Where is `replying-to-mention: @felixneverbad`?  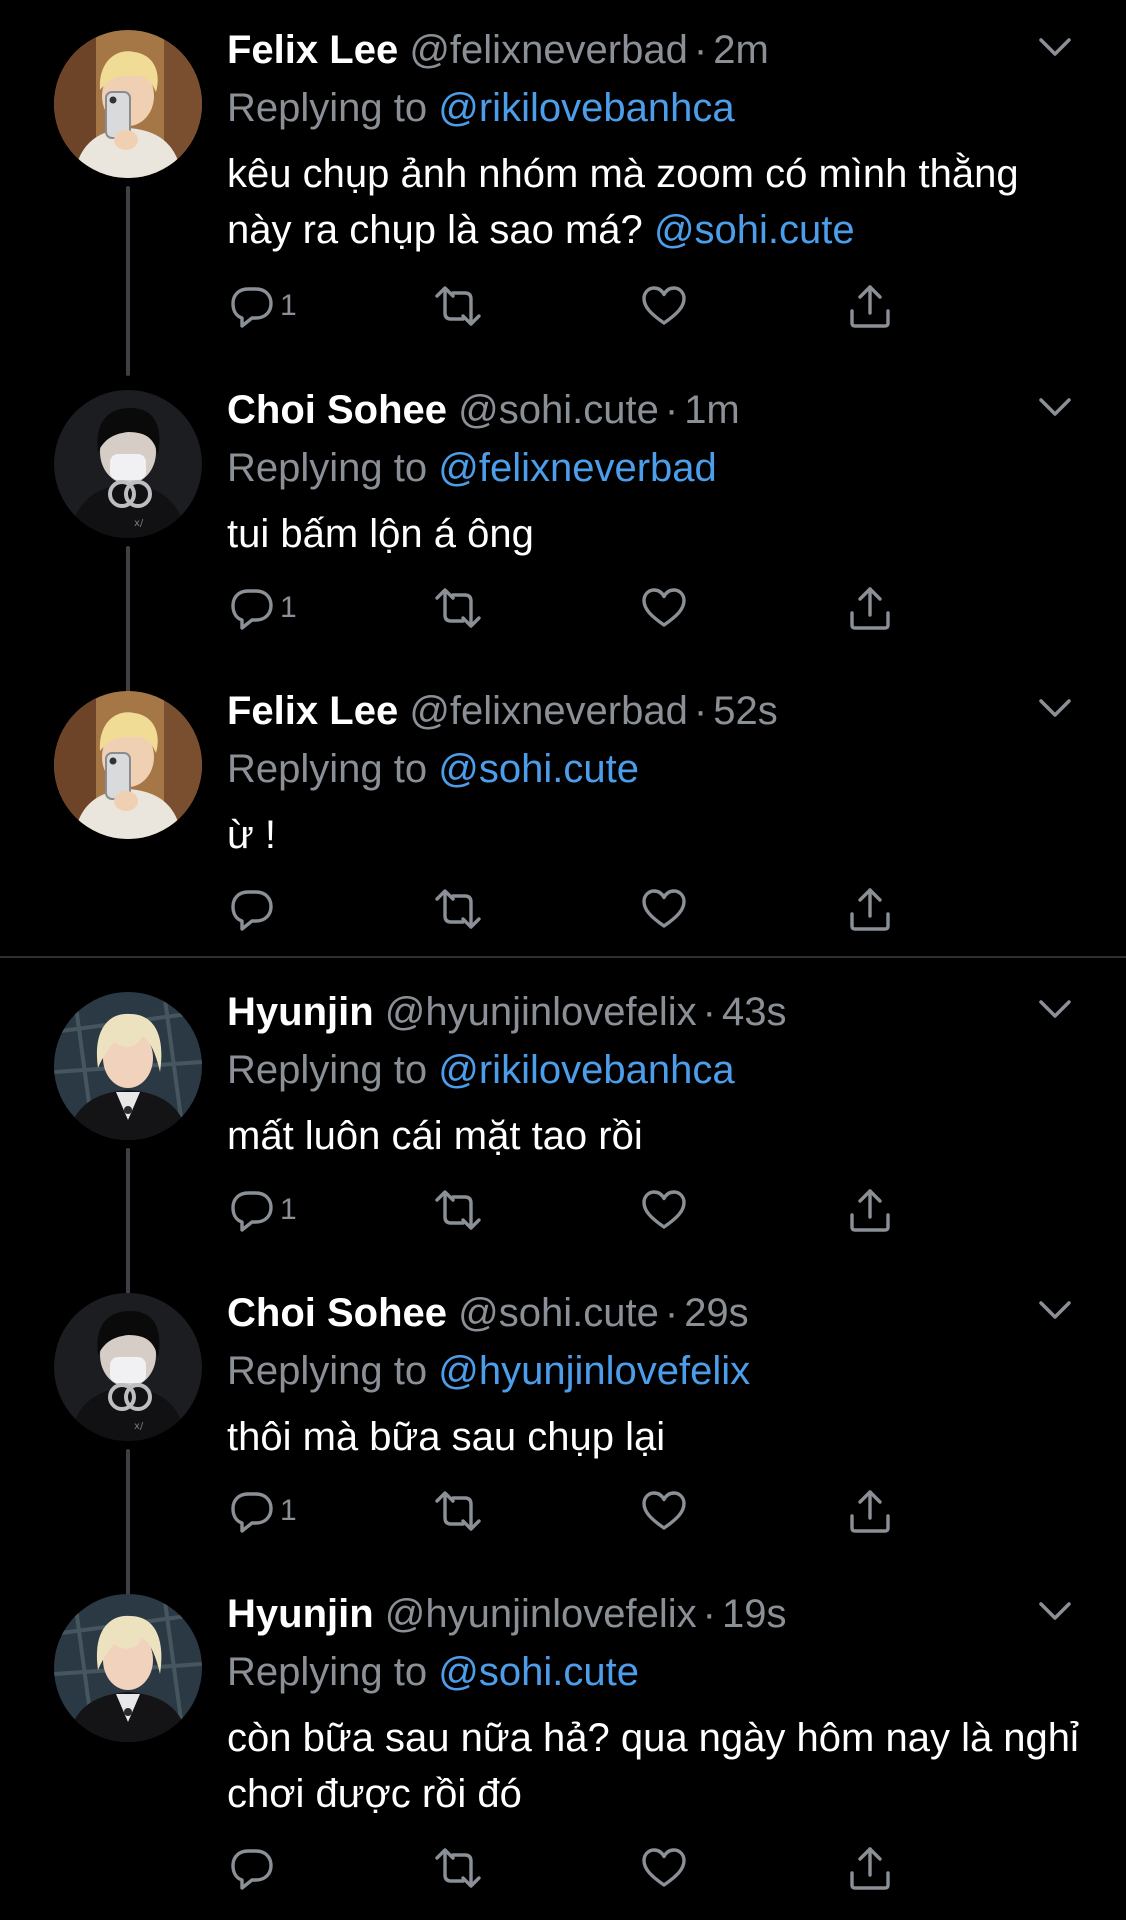 replying-to-mention: @felixneverbad is located at coordinates (577, 468).